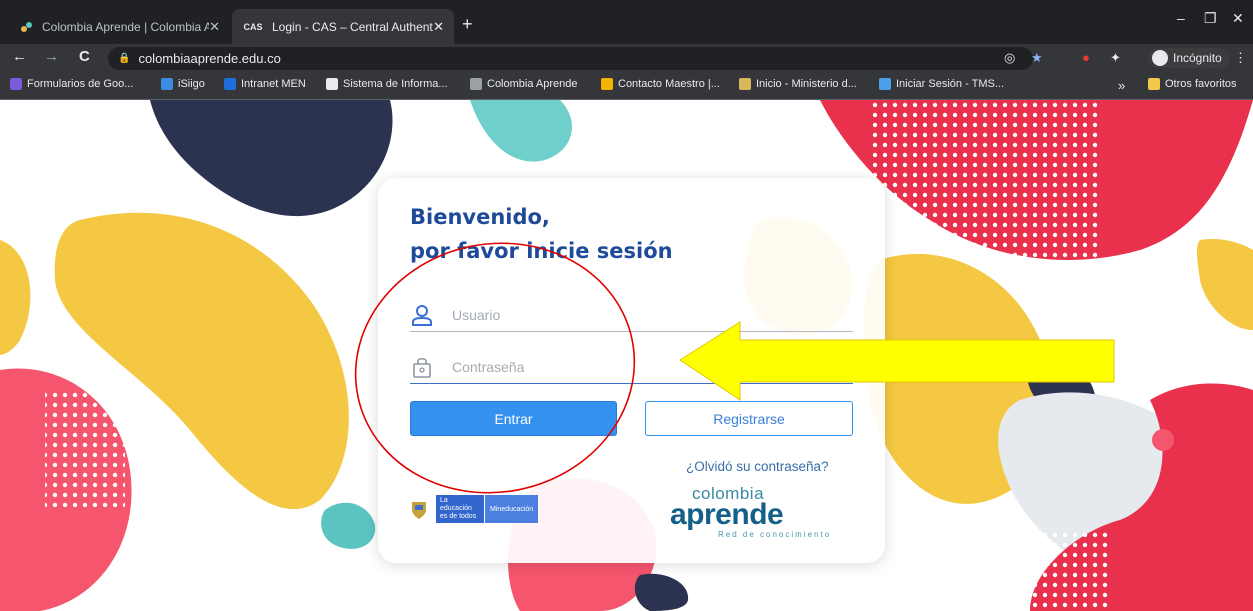 The image size is (1253, 611). What do you see at coordinates (126, 26) in the screenshot?
I see `tab-label: Colombia Aprende | Colombia Ap` at bounding box center [126, 26].